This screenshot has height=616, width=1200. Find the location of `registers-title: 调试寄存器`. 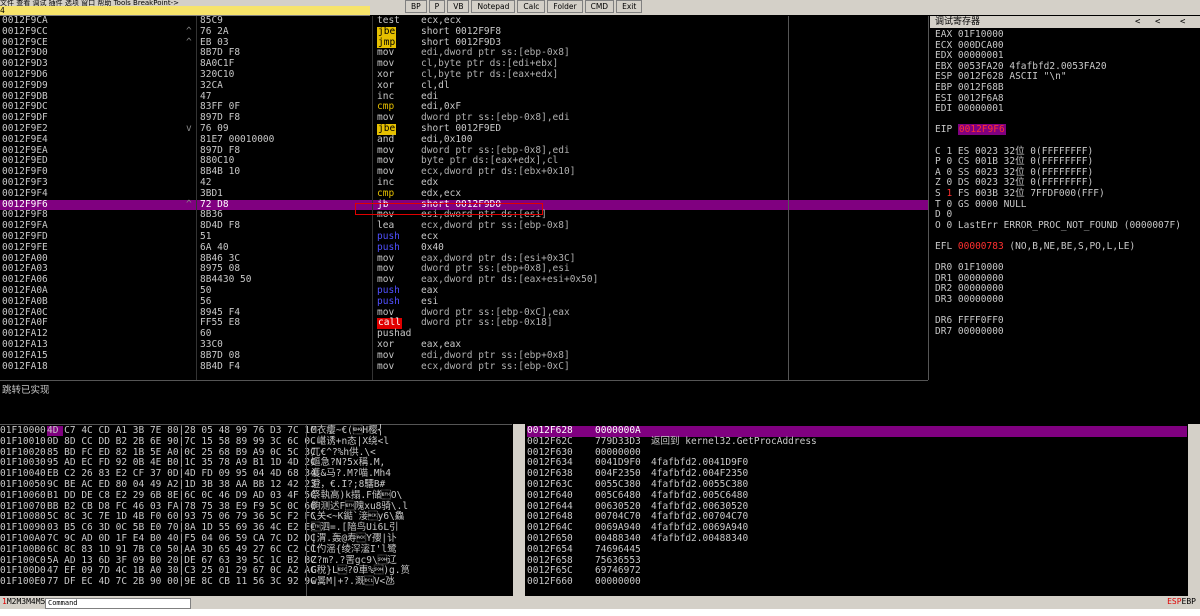

registers-title: 调试寄存器 is located at coordinates (958, 22).